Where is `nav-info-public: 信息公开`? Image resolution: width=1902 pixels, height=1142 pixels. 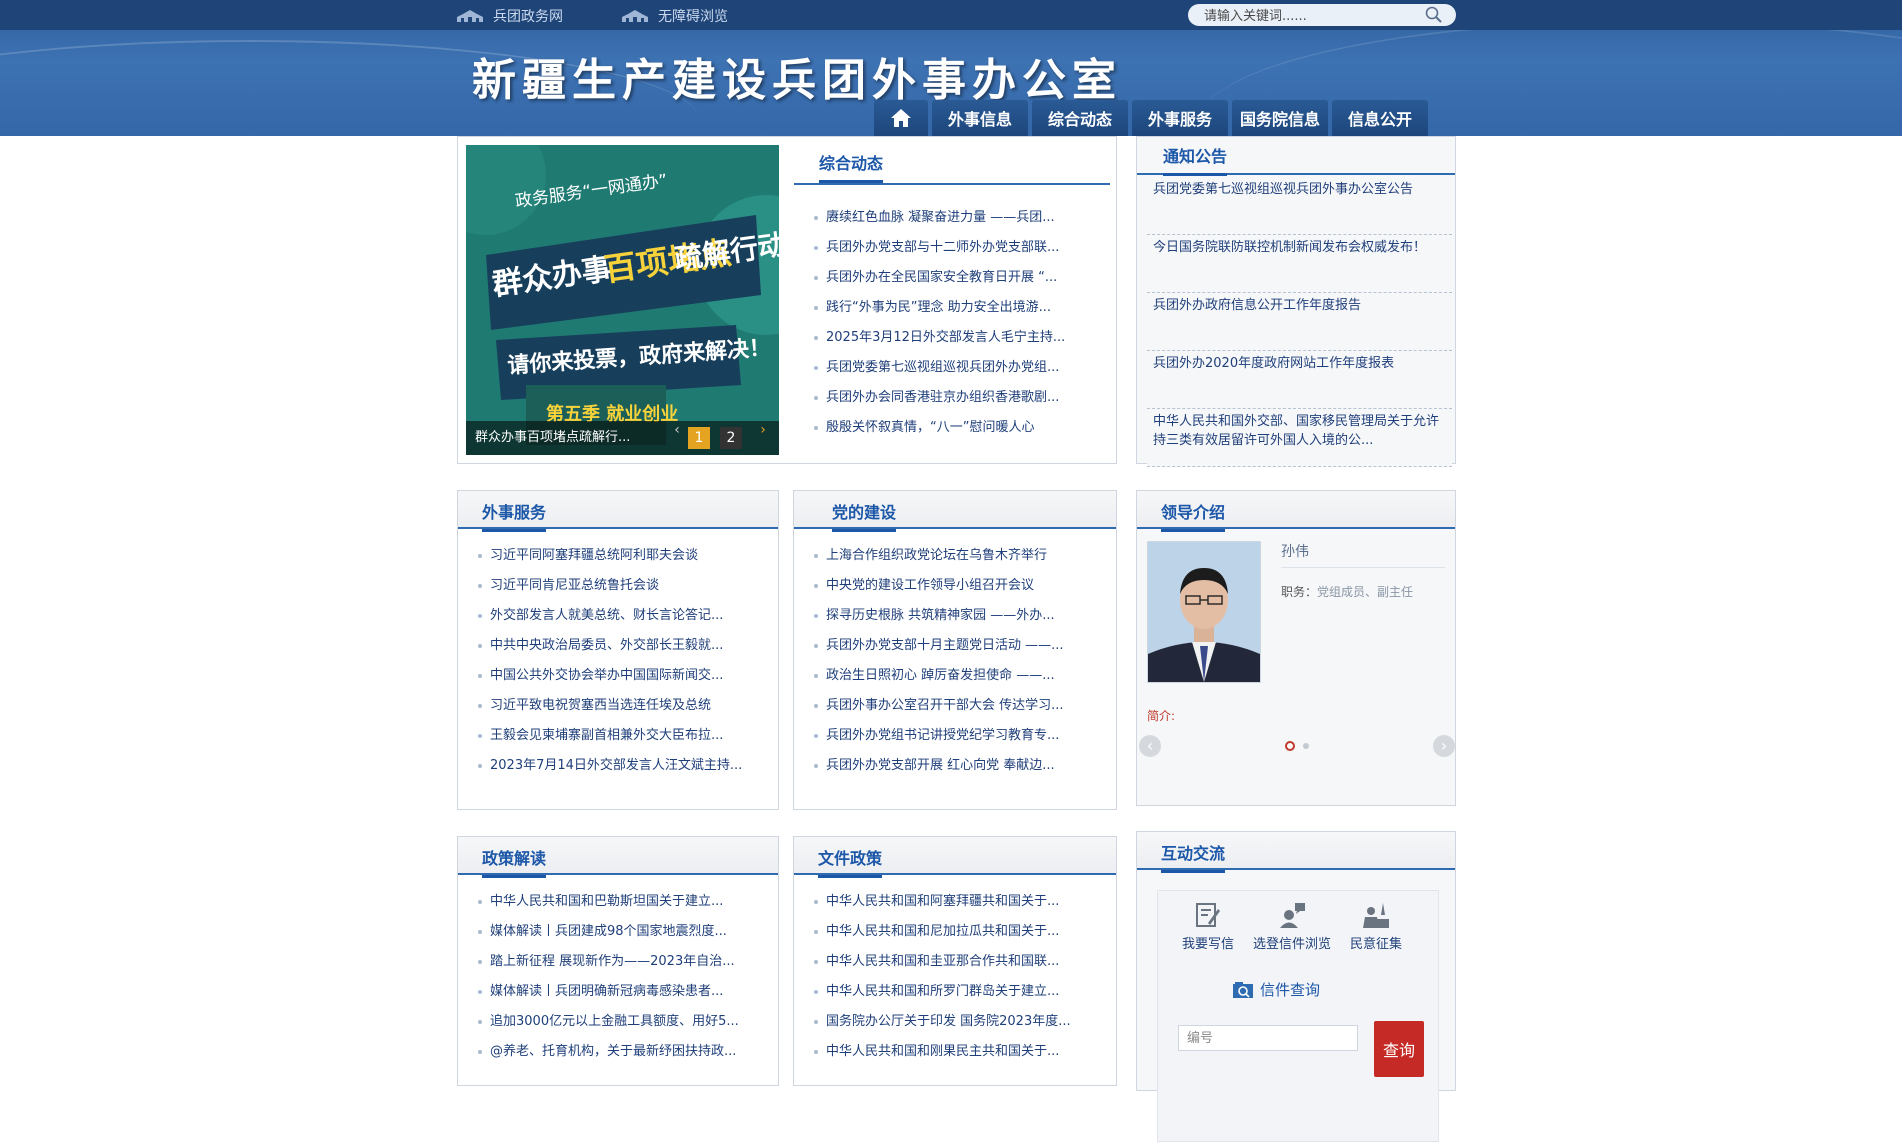 nav-info-public: 信息公开 is located at coordinates (1380, 118).